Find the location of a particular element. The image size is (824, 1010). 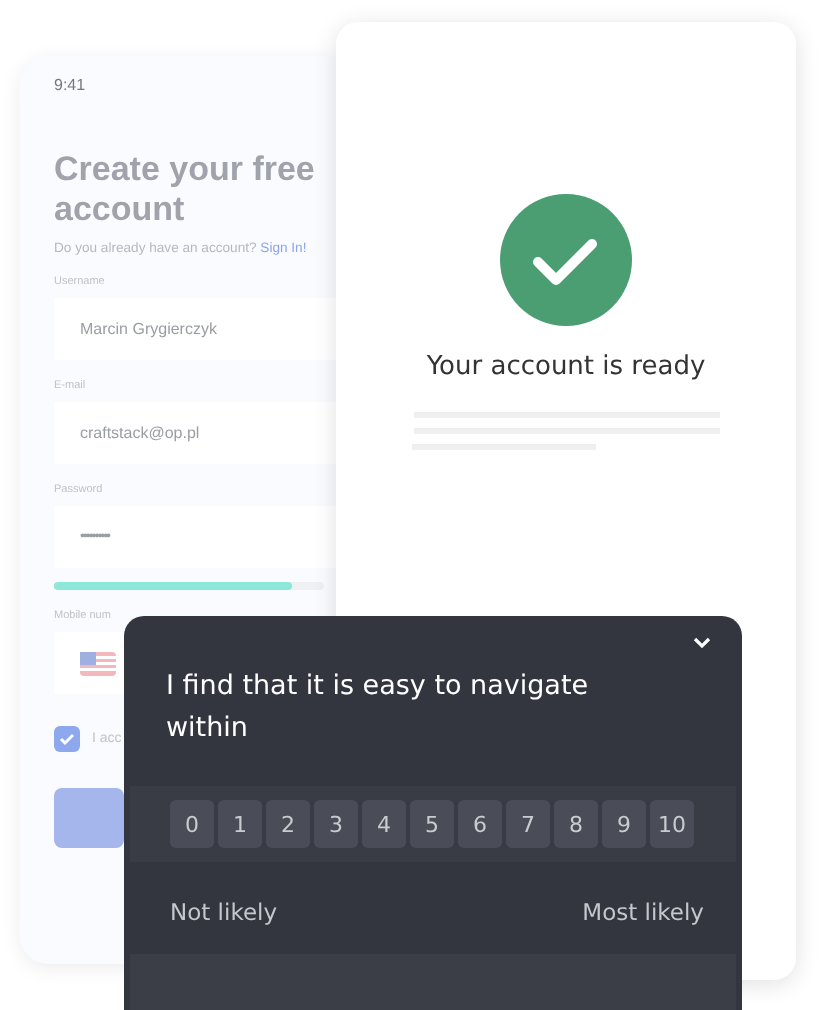

scale-low-label: Not likely is located at coordinates (224, 912).